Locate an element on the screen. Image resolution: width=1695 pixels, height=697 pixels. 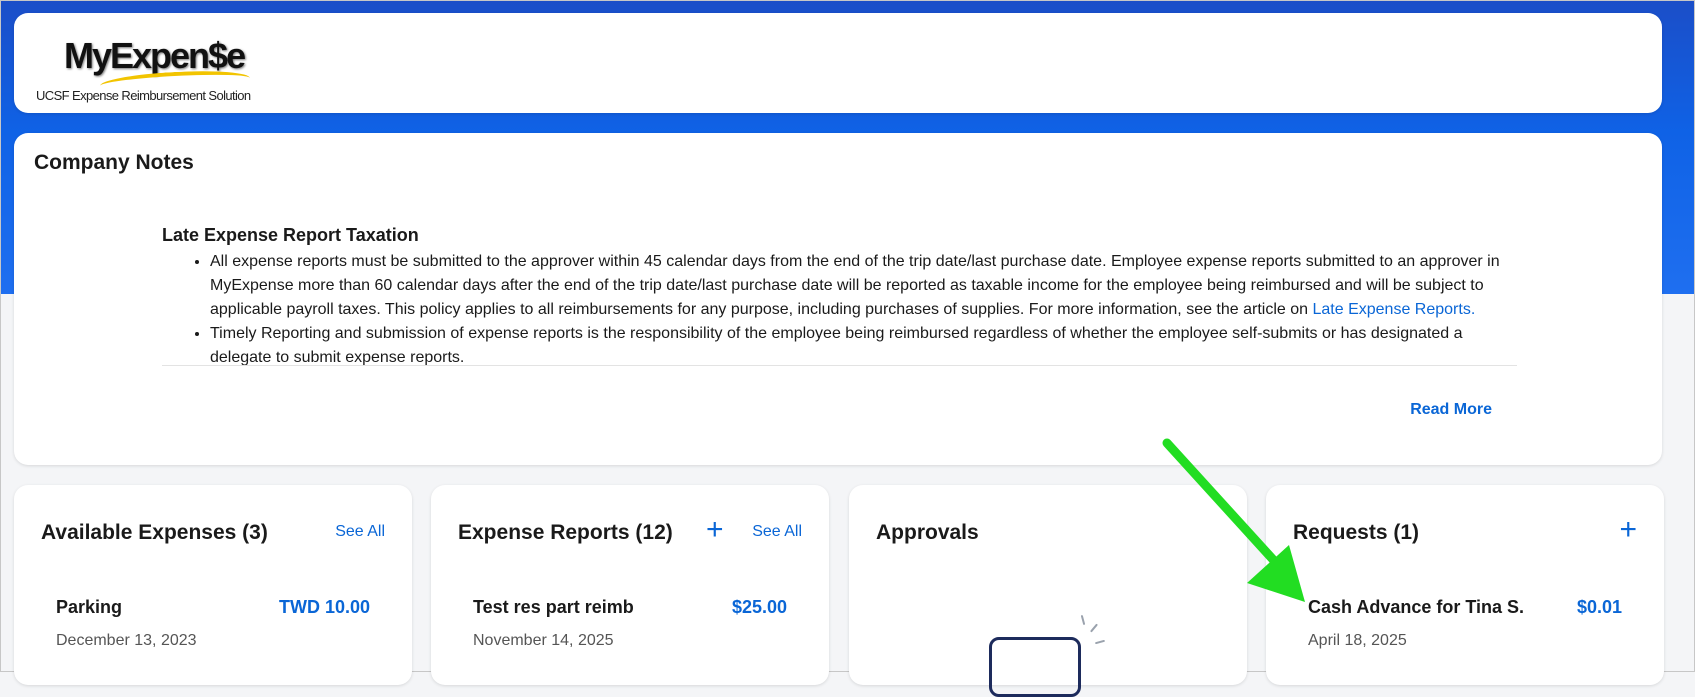
annotation-arrow-icon is located at coordinates (1233, 520).